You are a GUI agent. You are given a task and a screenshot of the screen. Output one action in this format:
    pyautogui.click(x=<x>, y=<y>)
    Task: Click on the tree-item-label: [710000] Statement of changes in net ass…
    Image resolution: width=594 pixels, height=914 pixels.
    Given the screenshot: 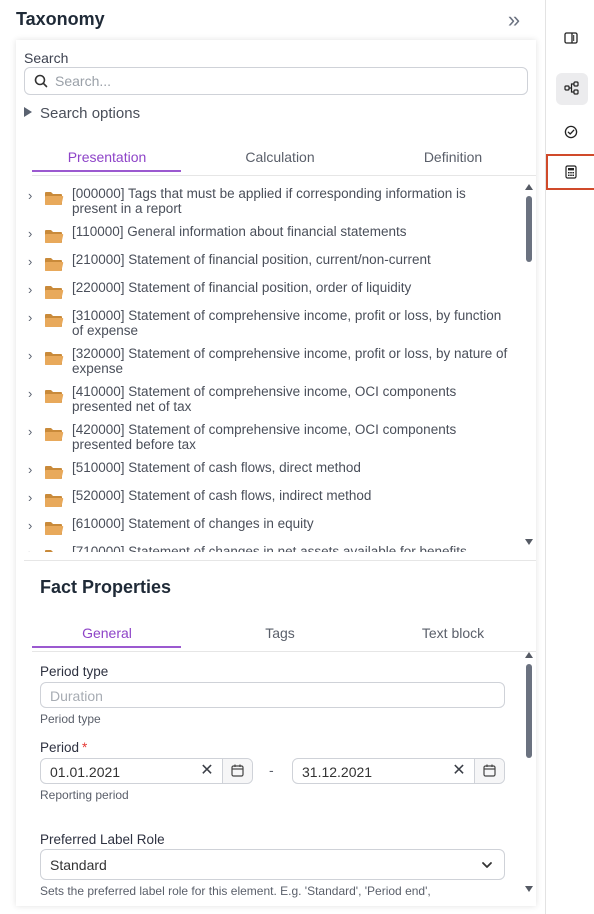 What is the action you would take?
    pyautogui.click(x=269, y=548)
    